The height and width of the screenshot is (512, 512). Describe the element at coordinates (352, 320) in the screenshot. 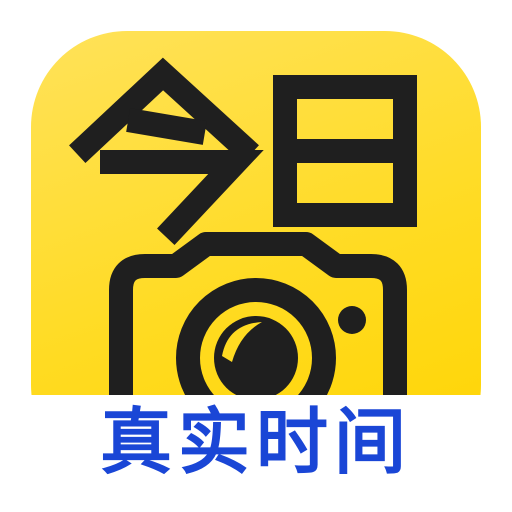

I see `camera-flash-dot` at that location.